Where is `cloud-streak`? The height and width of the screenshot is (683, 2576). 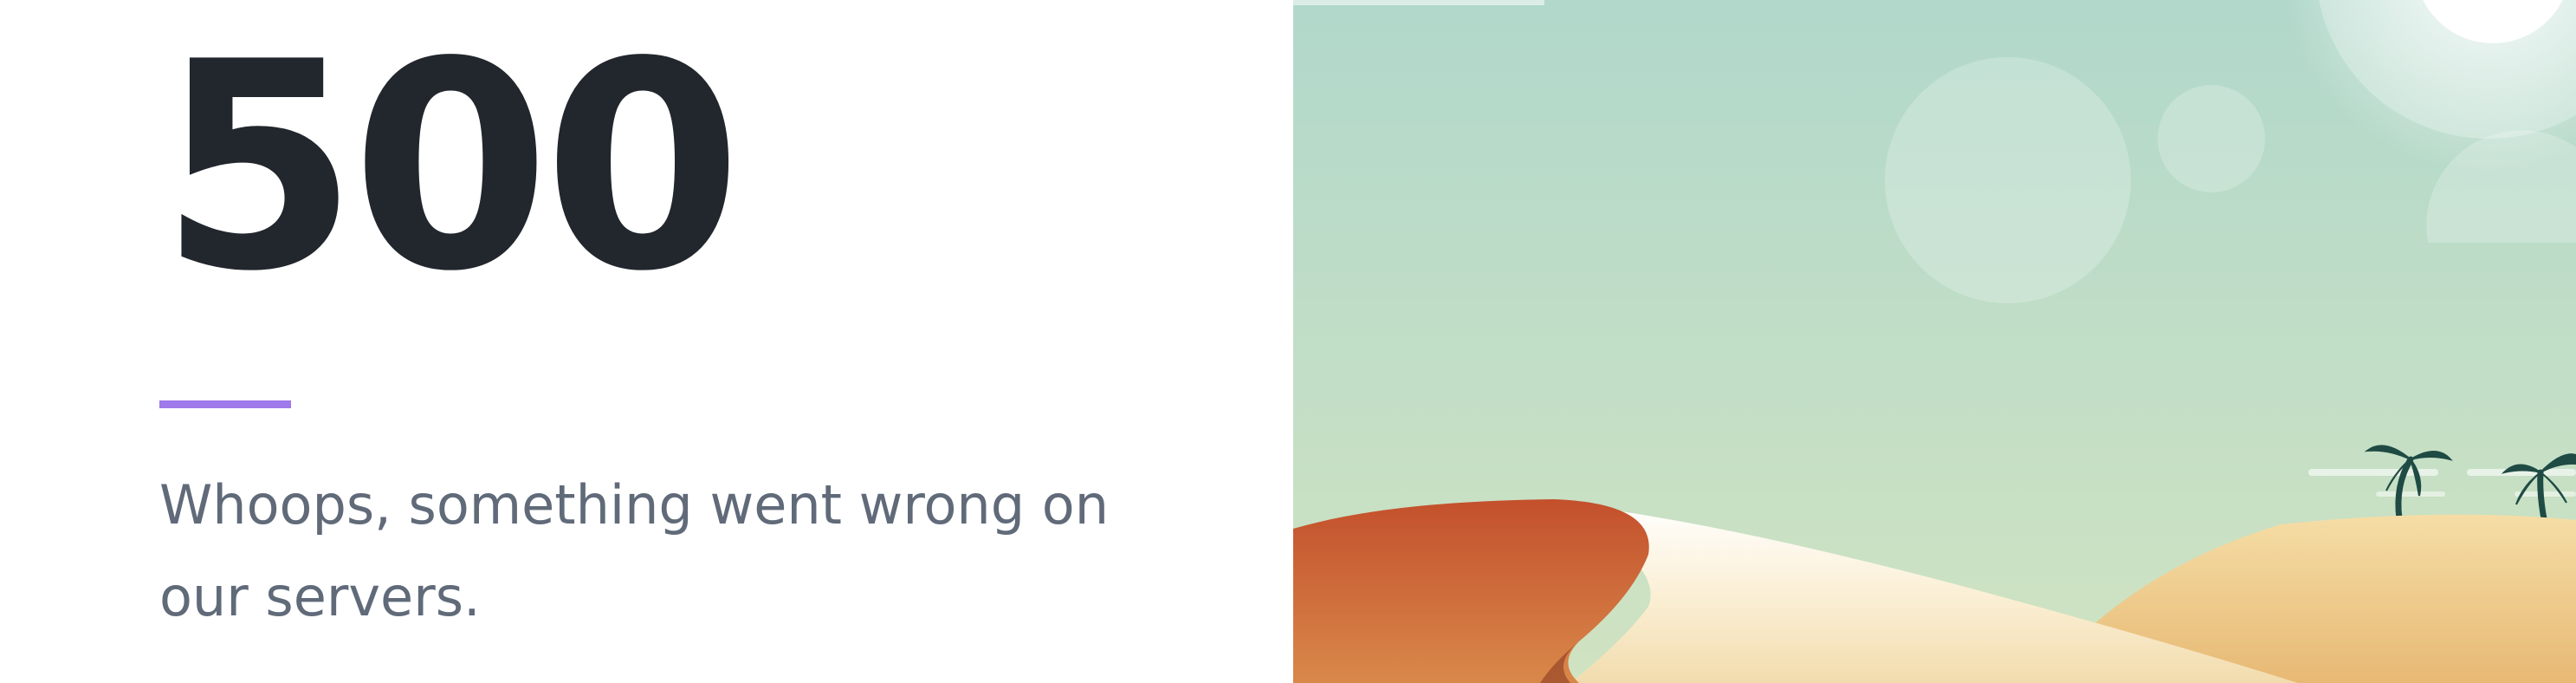
cloud-streak is located at coordinates (1418, 2).